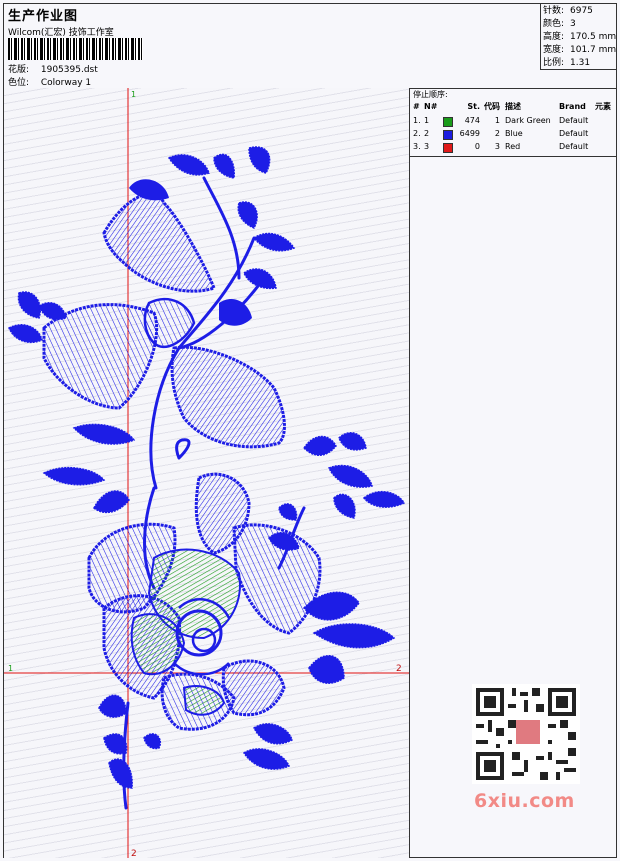 The width and height of the screenshot is (620, 861). Describe the element at coordinates (427, 133) in the screenshot. I see `row-number: 2` at that location.